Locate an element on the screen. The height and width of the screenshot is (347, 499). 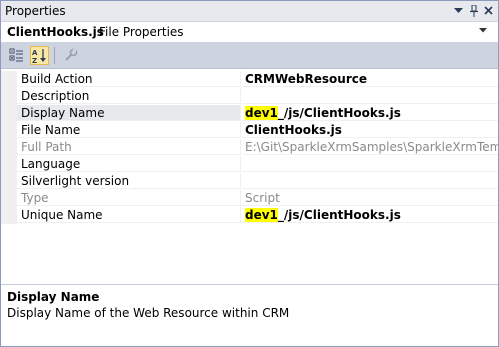
description-title: Display Name is located at coordinates (53, 297).